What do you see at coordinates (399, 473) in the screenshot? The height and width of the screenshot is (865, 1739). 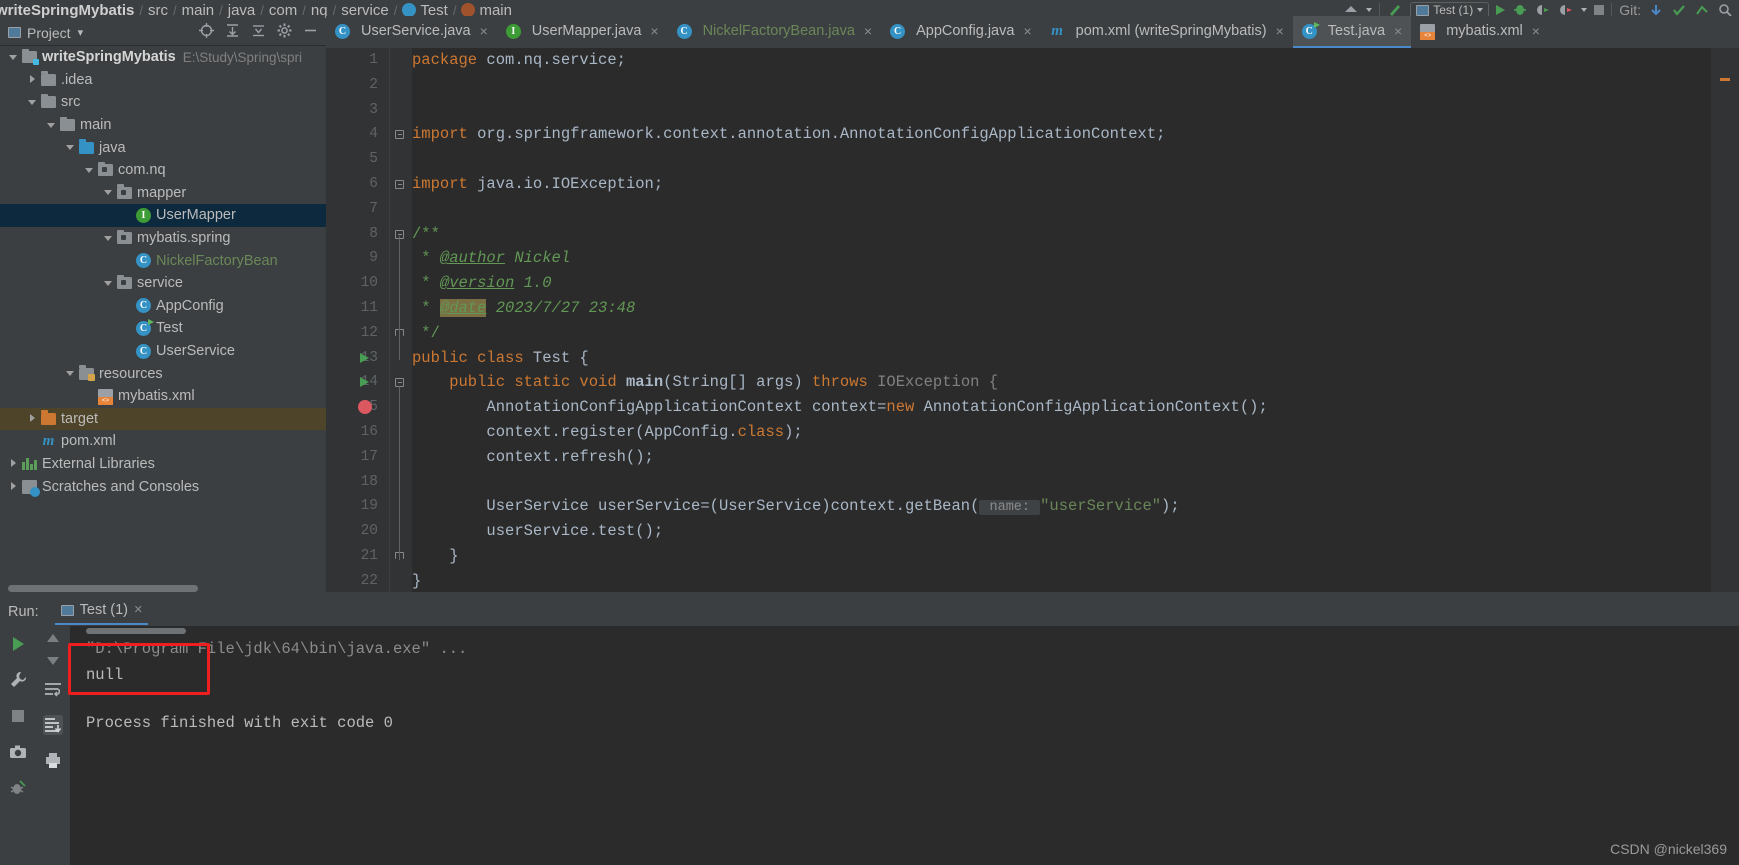 I see `fold-guide-line` at bounding box center [399, 473].